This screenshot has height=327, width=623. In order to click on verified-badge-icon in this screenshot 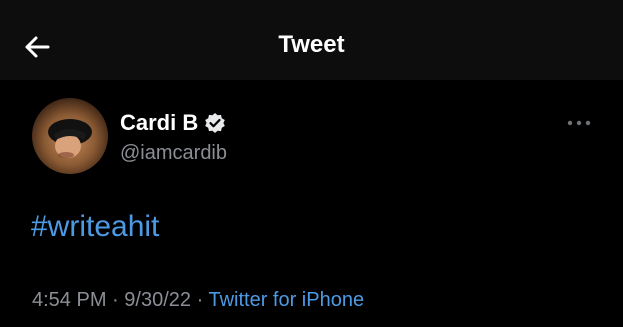, I will do `click(215, 123)`.